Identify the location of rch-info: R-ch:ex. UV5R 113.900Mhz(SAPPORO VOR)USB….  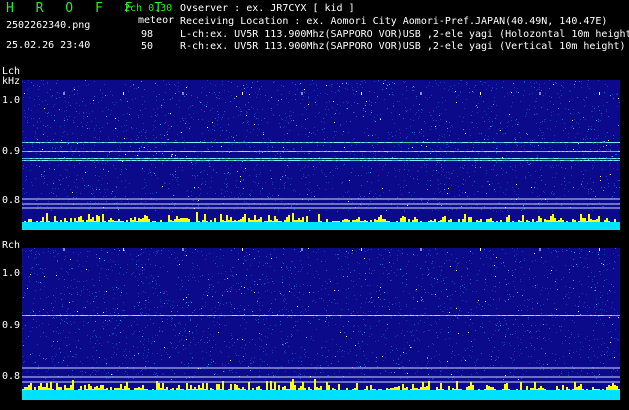
(403, 46).